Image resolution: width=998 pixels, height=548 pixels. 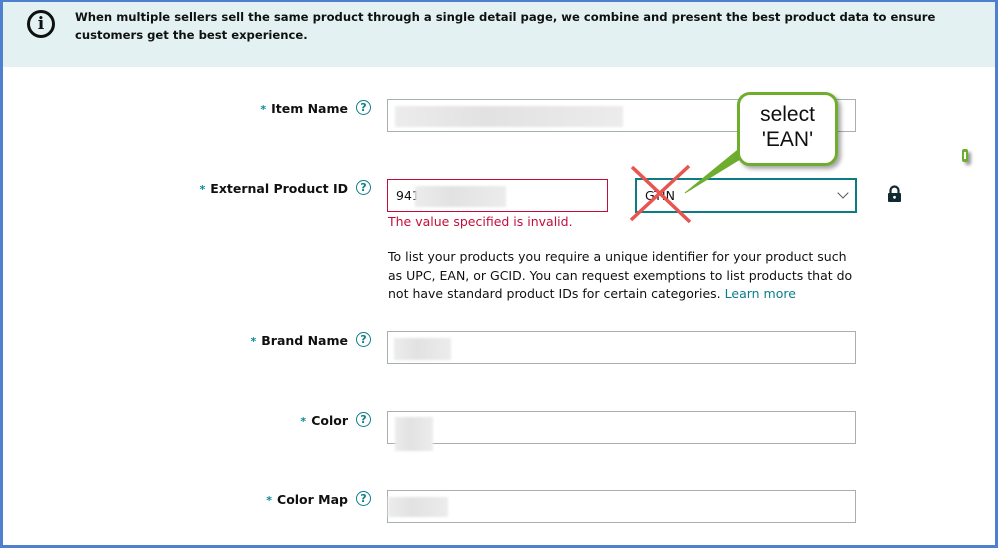 What do you see at coordinates (787, 129) in the screenshot?
I see `annotation-callout: select 'EAN'` at bounding box center [787, 129].